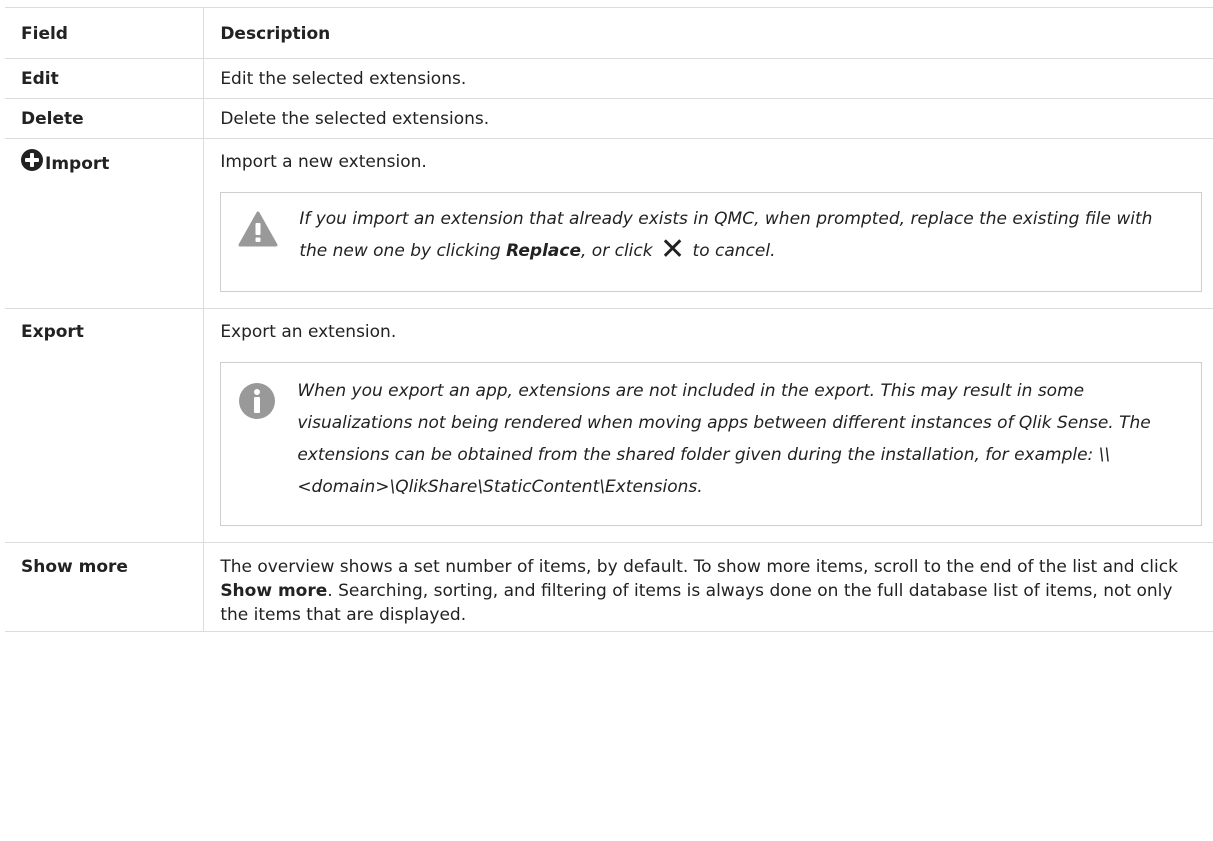 This screenshot has height=841, width=1213. What do you see at coordinates (104, 223) in the screenshot?
I see `field-import: Import` at bounding box center [104, 223].